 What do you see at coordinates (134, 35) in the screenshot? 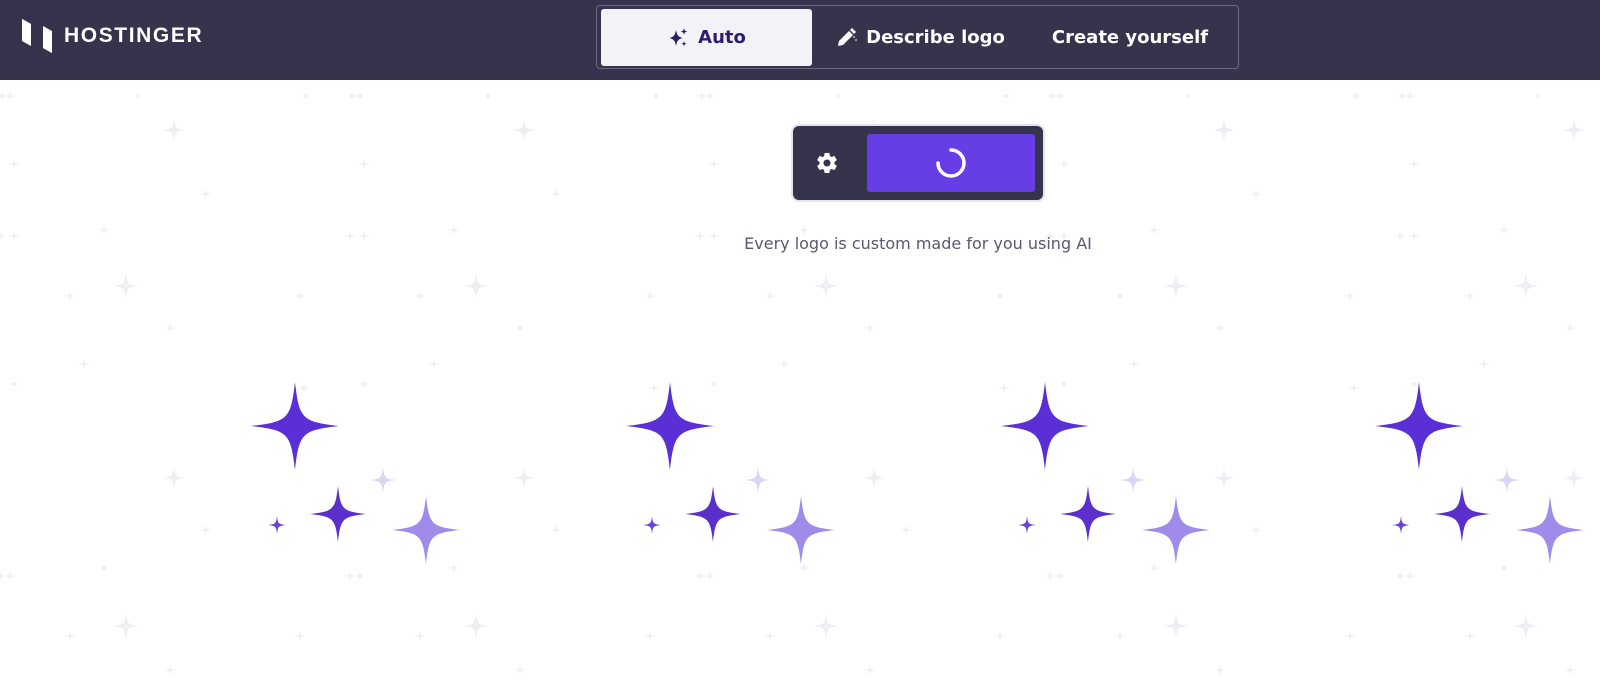
I see `brand-name: HOSTINGER` at bounding box center [134, 35].